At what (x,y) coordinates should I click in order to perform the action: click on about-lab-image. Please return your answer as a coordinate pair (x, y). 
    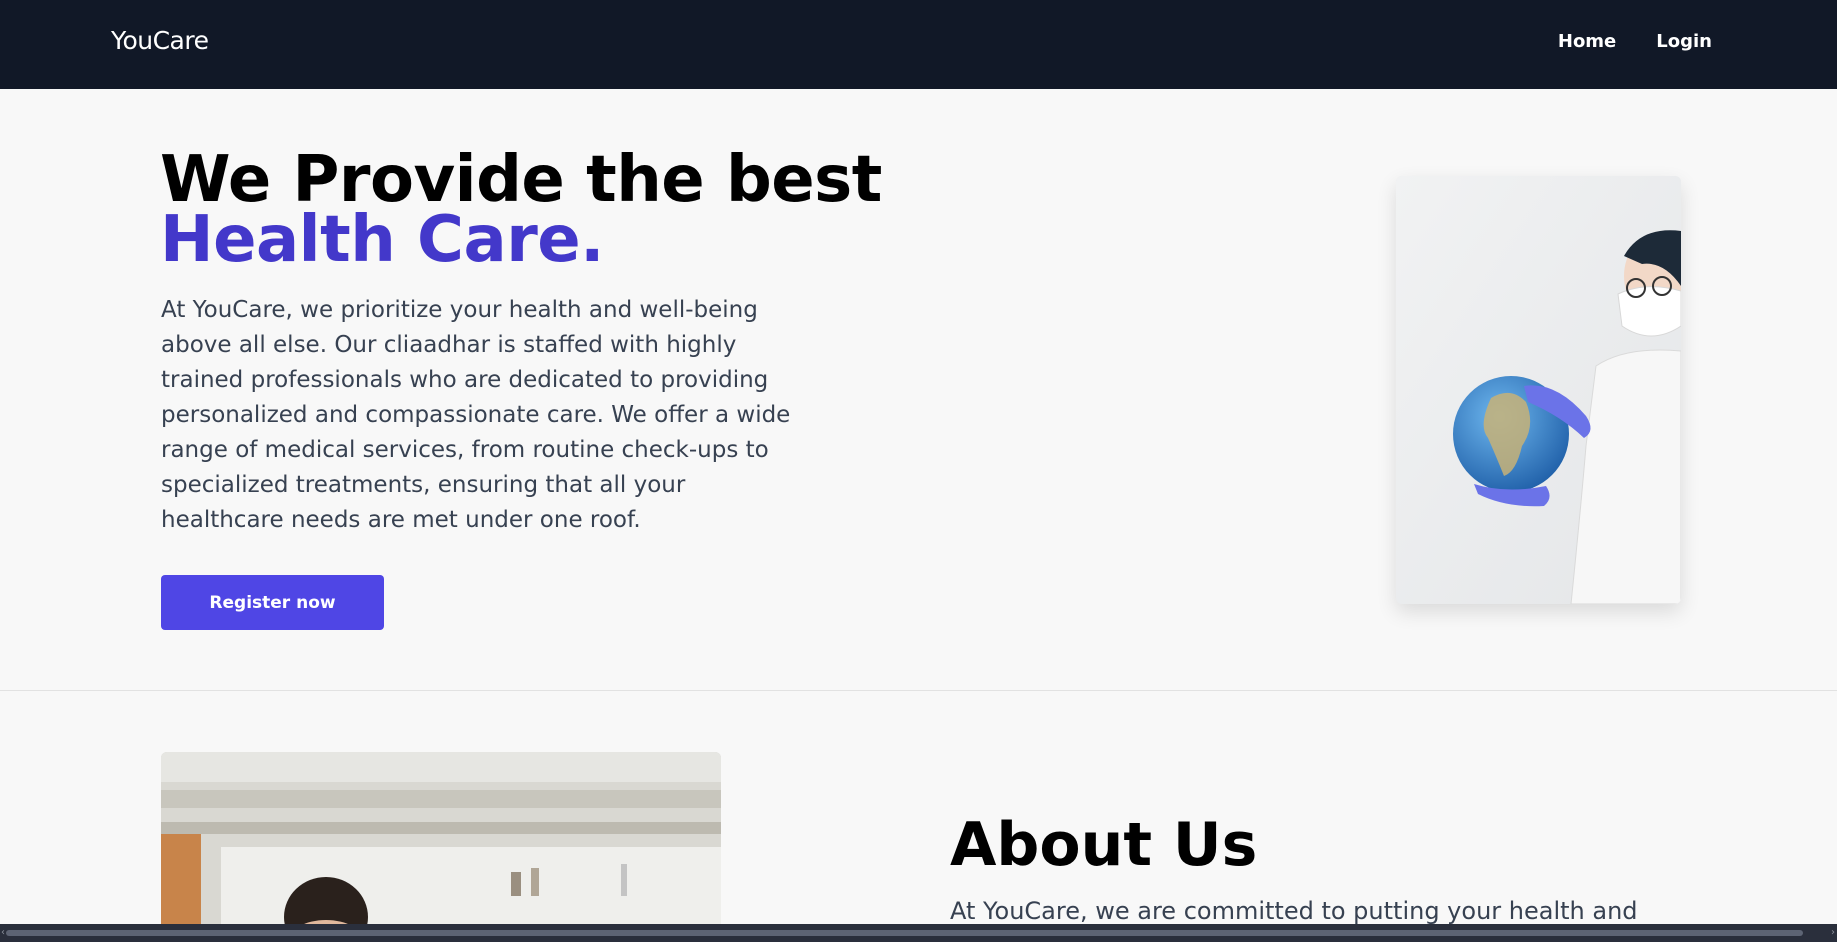
    Looking at the image, I should click on (441, 847).